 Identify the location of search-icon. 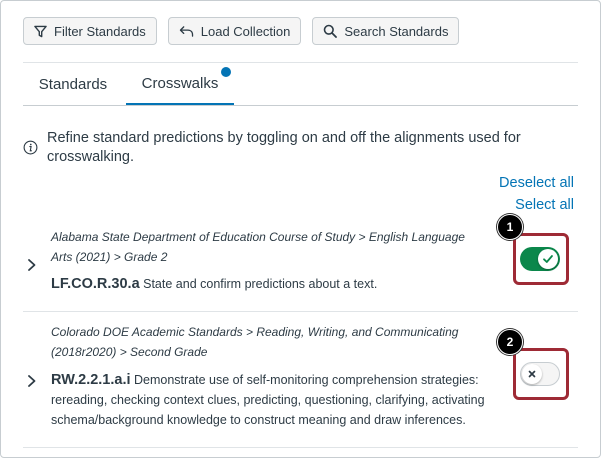
(331, 31).